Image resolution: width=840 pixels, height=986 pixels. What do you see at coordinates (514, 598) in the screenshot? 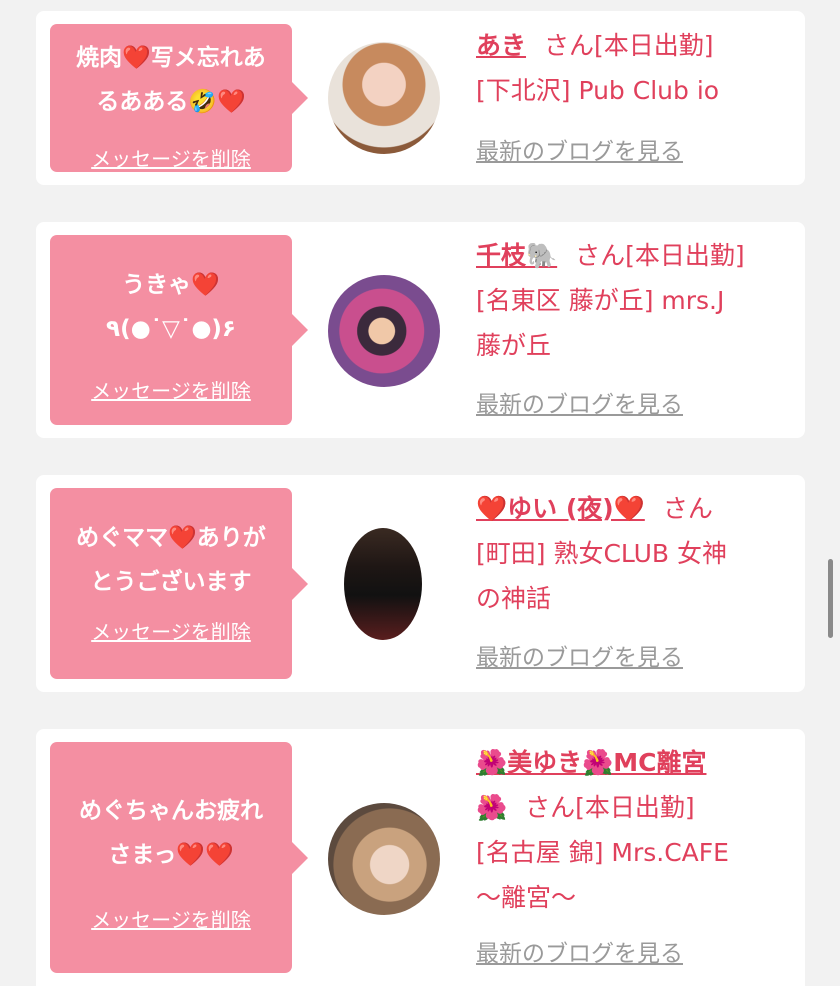
I see `shop-name-continued: の神話` at bounding box center [514, 598].